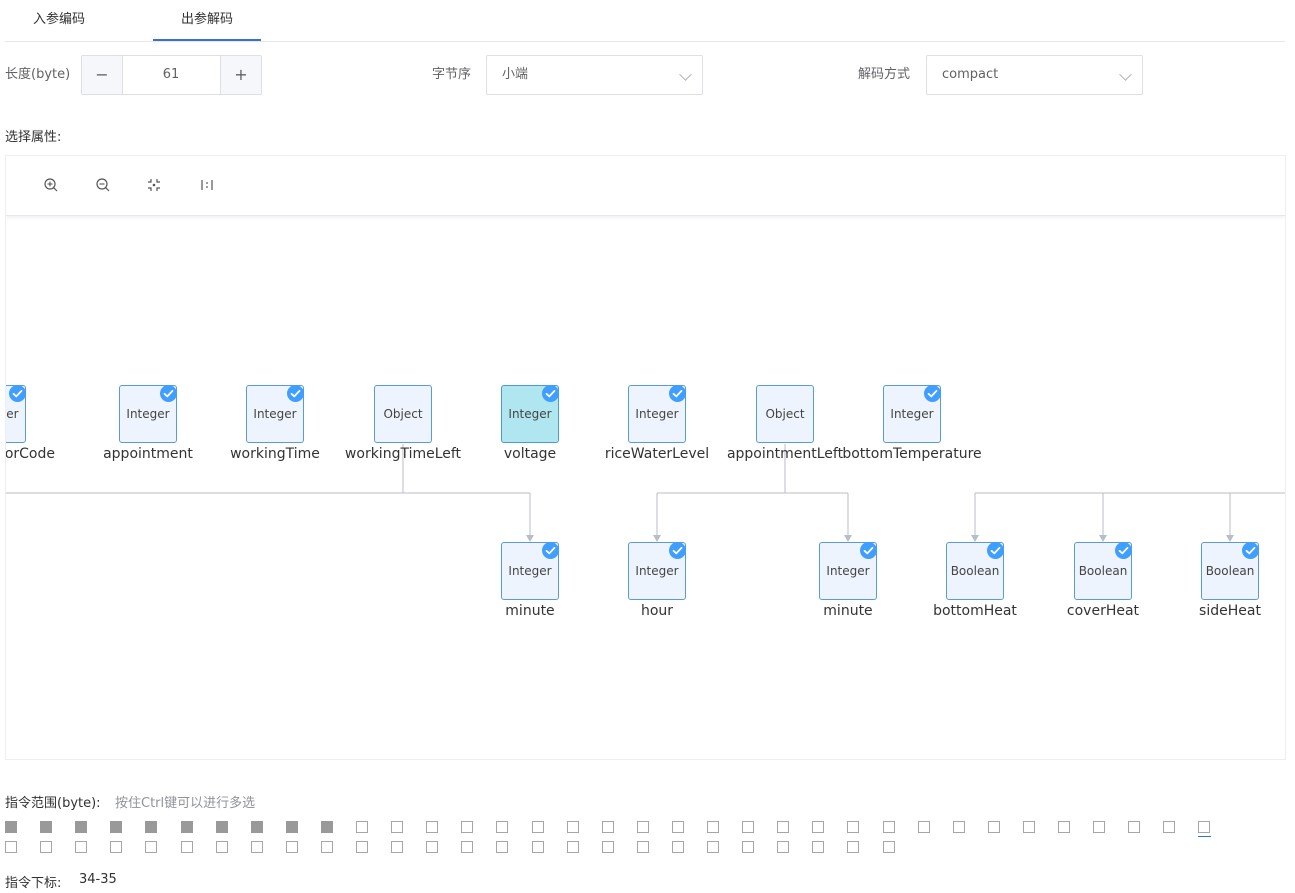  I want to click on tab-output-decode: 出参解码, so click(207, 20).